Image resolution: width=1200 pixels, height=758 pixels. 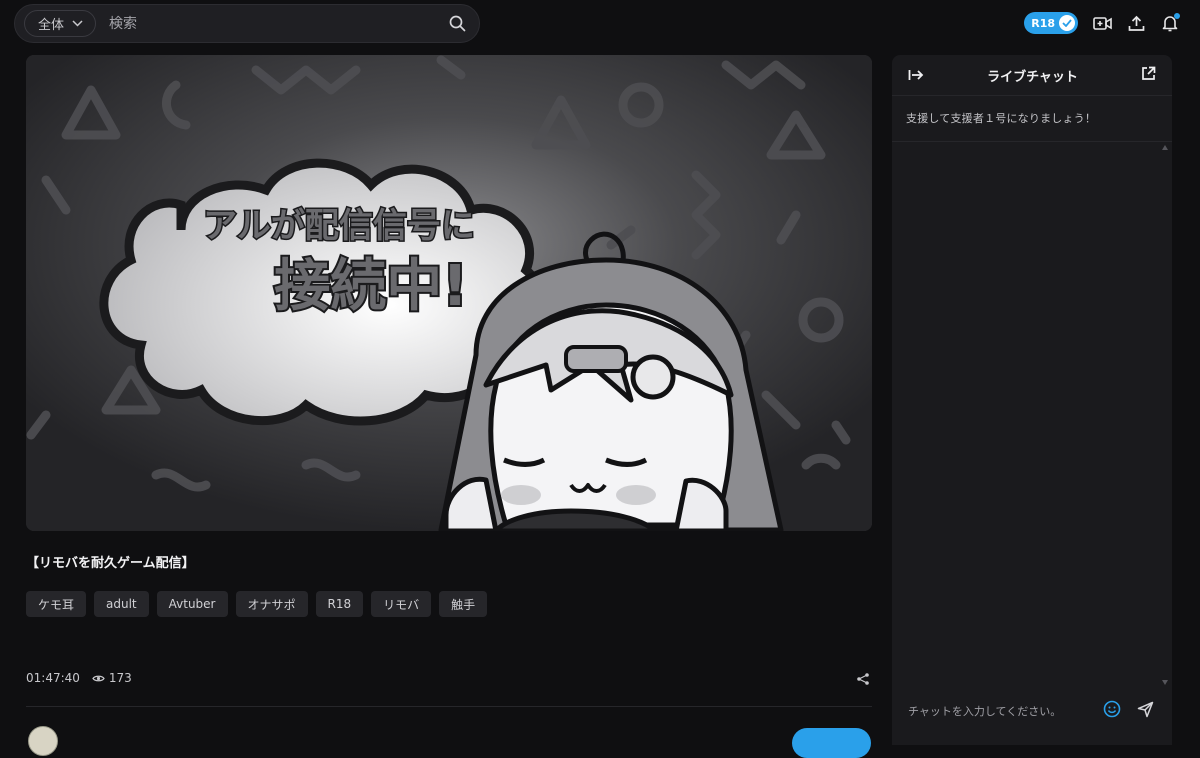 I want to click on tag-chip: リモバ, so click(x=401, y=604).